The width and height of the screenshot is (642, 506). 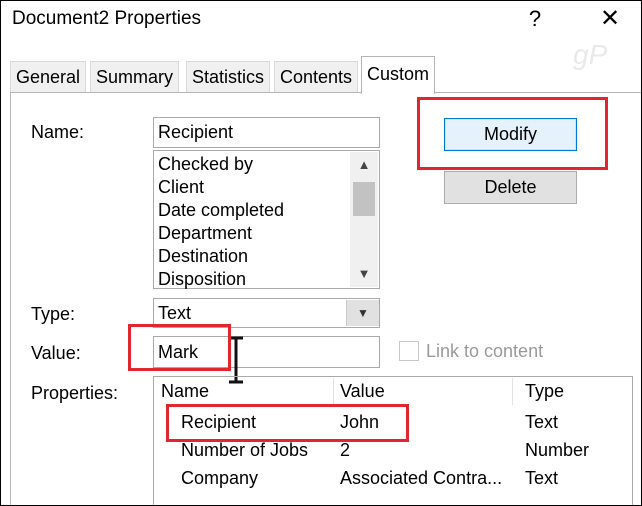 What do you see at coordinates (266, 132) in the screenshot?
I see `name-field: Recipient` at bounding box center [266, 132].